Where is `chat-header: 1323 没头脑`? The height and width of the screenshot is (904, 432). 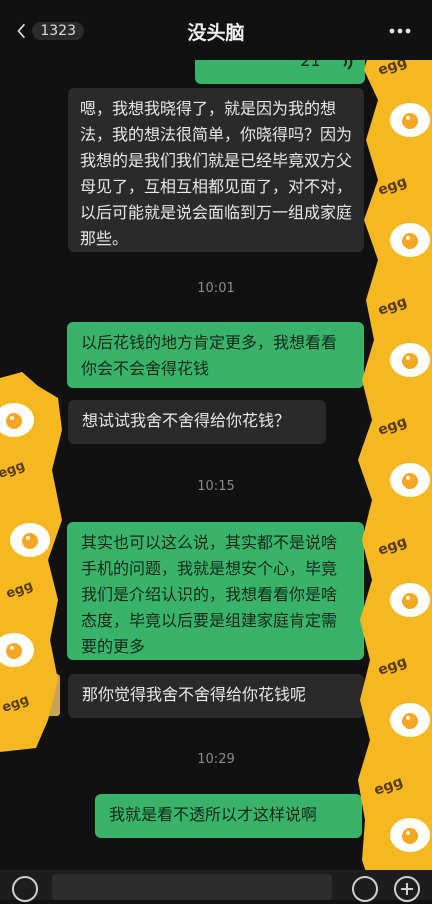 chat-header: 1323 没头脑 is located at coordinates (216, 30).